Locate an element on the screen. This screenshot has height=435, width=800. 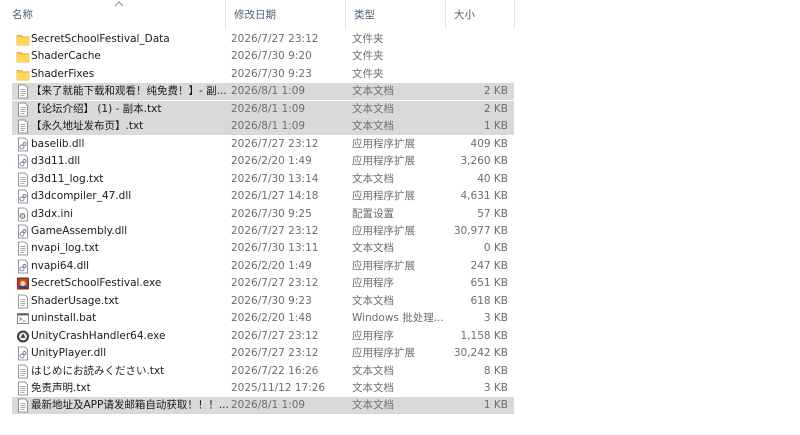
file-date: 2026/7/30 9:23 is located at coordinates (271, 300).